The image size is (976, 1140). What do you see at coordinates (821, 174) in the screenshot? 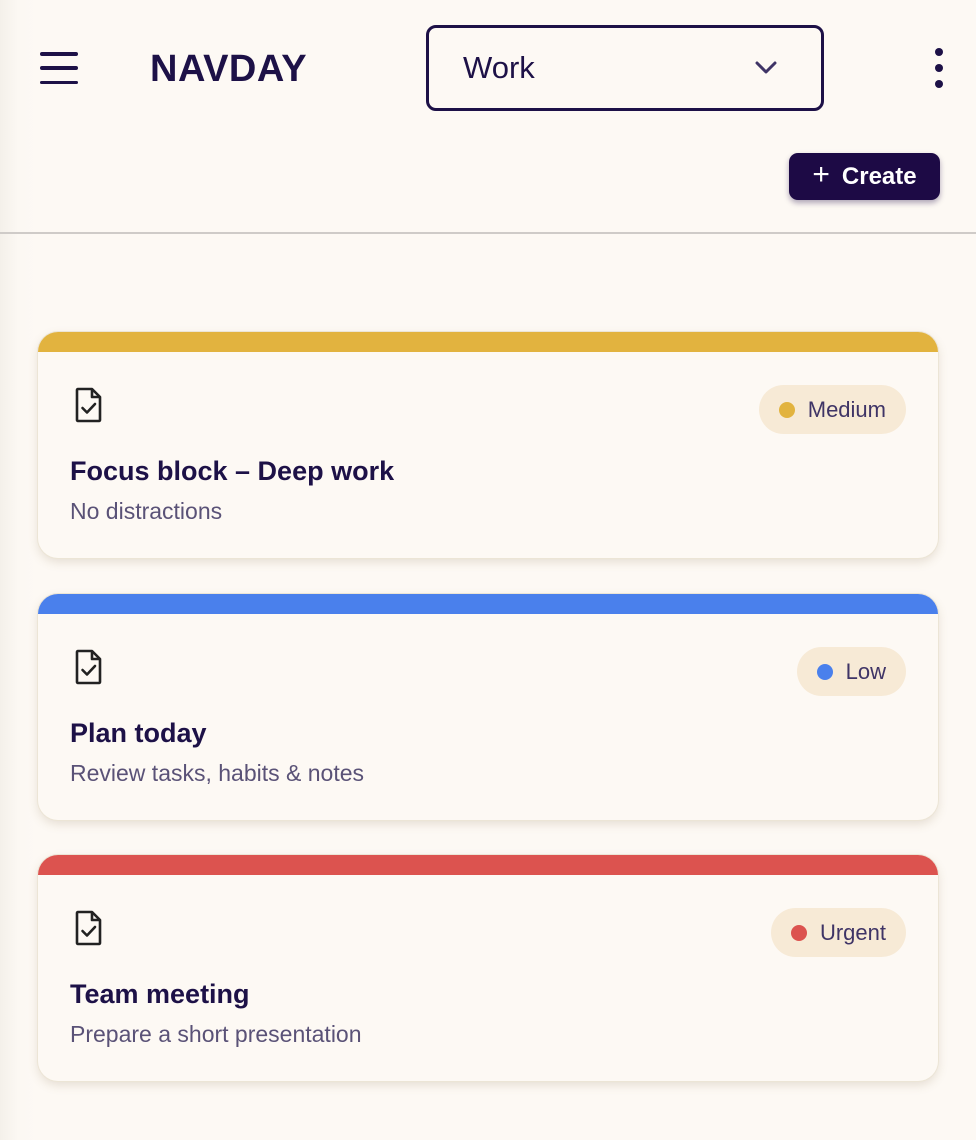
I see `plus-icon: +` at bounding box center [821, 174].